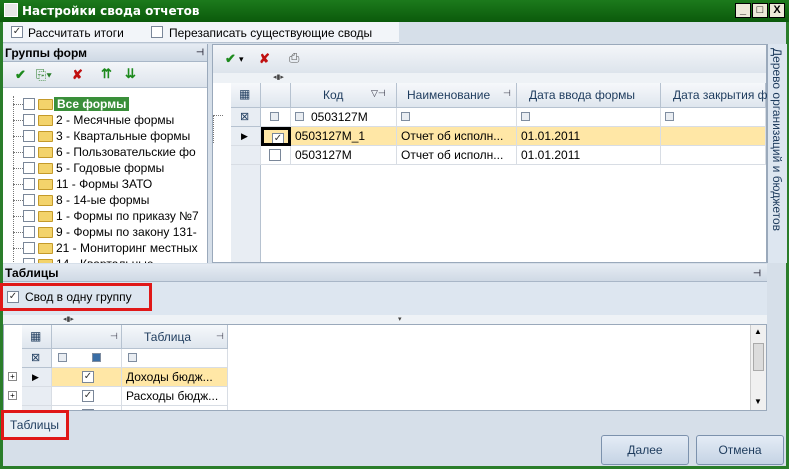  What do you see at coordinates (743, 10) in the screenshot?
I see `minimize-button: _` at bounding box center [743, 10].